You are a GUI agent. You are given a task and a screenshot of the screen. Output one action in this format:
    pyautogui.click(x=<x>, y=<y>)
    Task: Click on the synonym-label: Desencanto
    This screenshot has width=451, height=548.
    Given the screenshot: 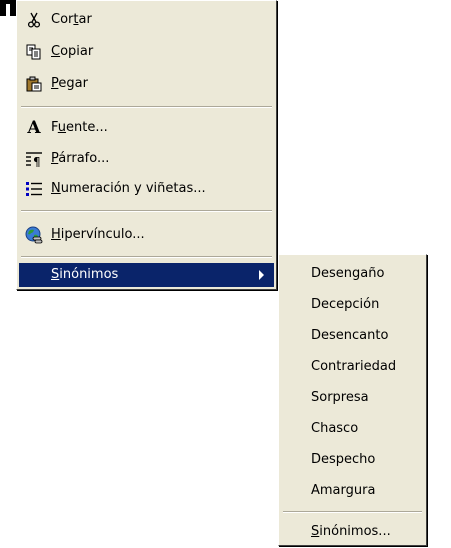 What is the action you would take?
    pyautogui.click(x=350, y=335)
    